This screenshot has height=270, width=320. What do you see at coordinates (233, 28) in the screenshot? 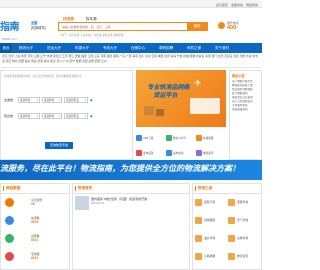
I see `hotline-number: 400-` at bounding box center [233, 28].